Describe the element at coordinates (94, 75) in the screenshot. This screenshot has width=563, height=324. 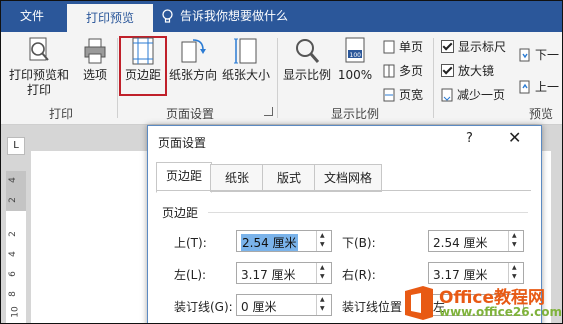
I see `options-label: 选项` at that location.